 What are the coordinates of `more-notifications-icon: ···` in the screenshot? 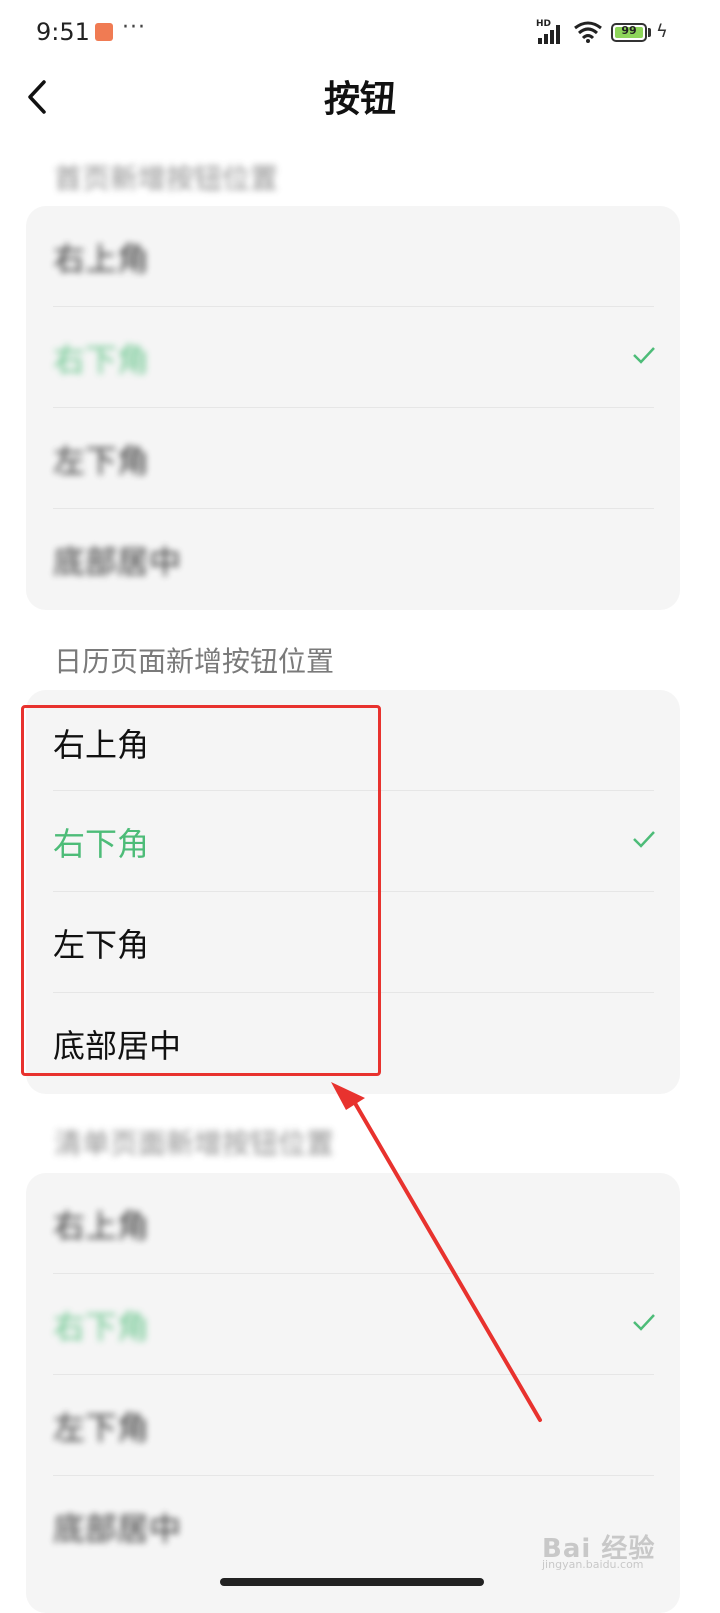 It's located at (134, 27).